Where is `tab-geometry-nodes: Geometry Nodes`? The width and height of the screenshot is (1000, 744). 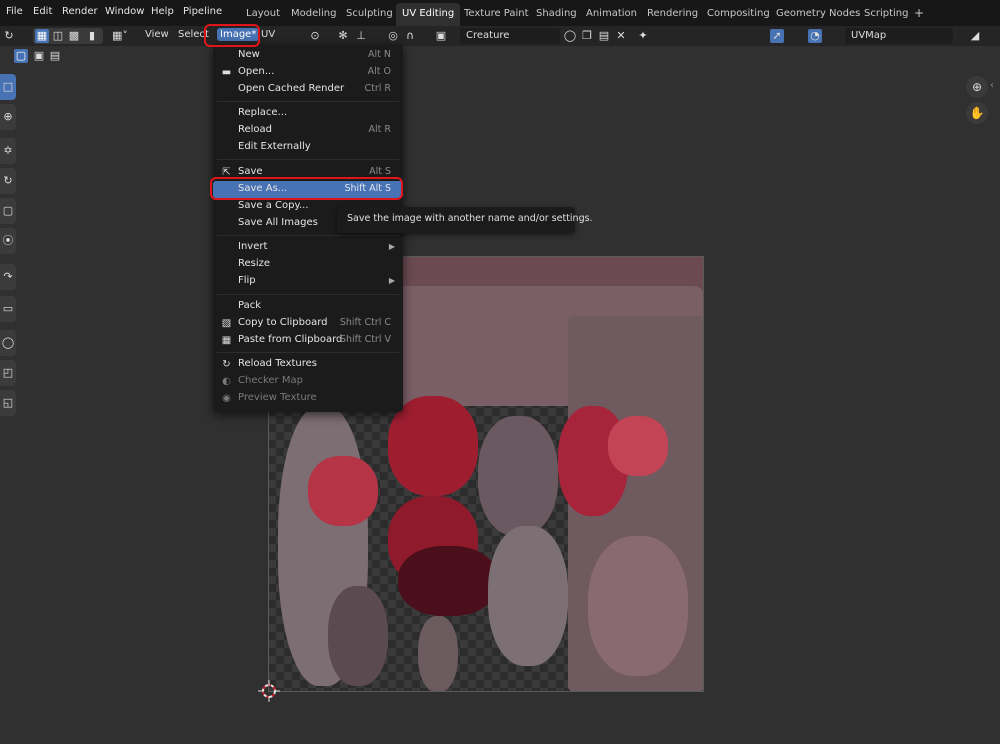
tab-geometry-nodes: Geometry Nodes is located at coordinates (818, 14).